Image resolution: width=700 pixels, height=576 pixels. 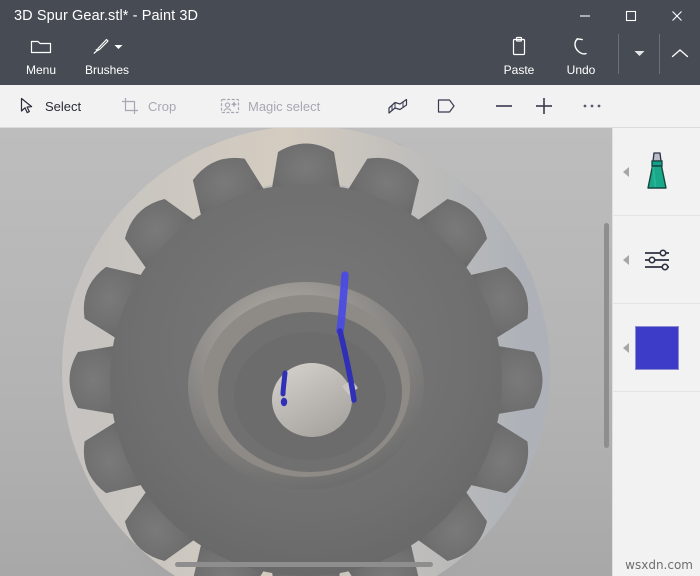 I want to click on undo-arrow-icon, so click(x=581, y=46).